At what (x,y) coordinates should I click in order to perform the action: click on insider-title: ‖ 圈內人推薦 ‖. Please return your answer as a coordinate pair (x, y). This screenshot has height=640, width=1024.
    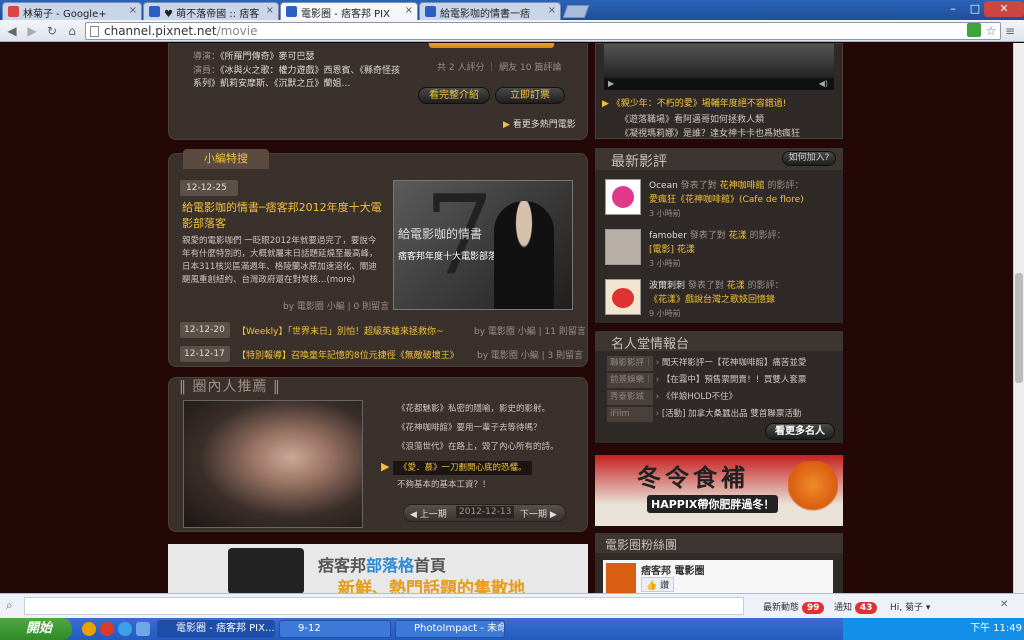
    Looking at the image, I should click on (230, 387).